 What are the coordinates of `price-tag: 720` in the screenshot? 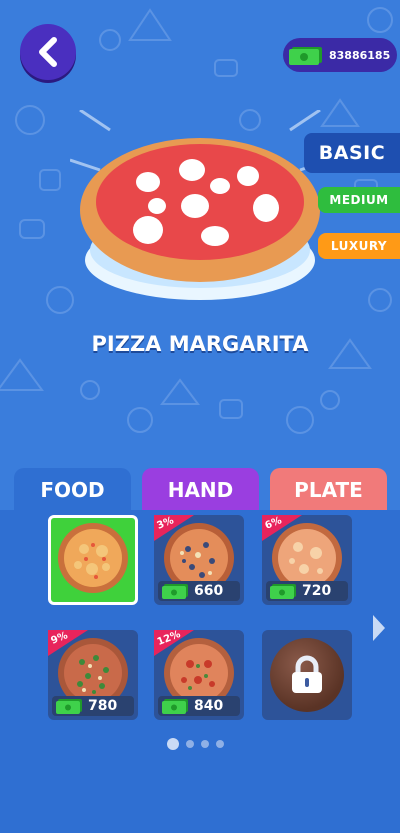 It's located at (307, 591).